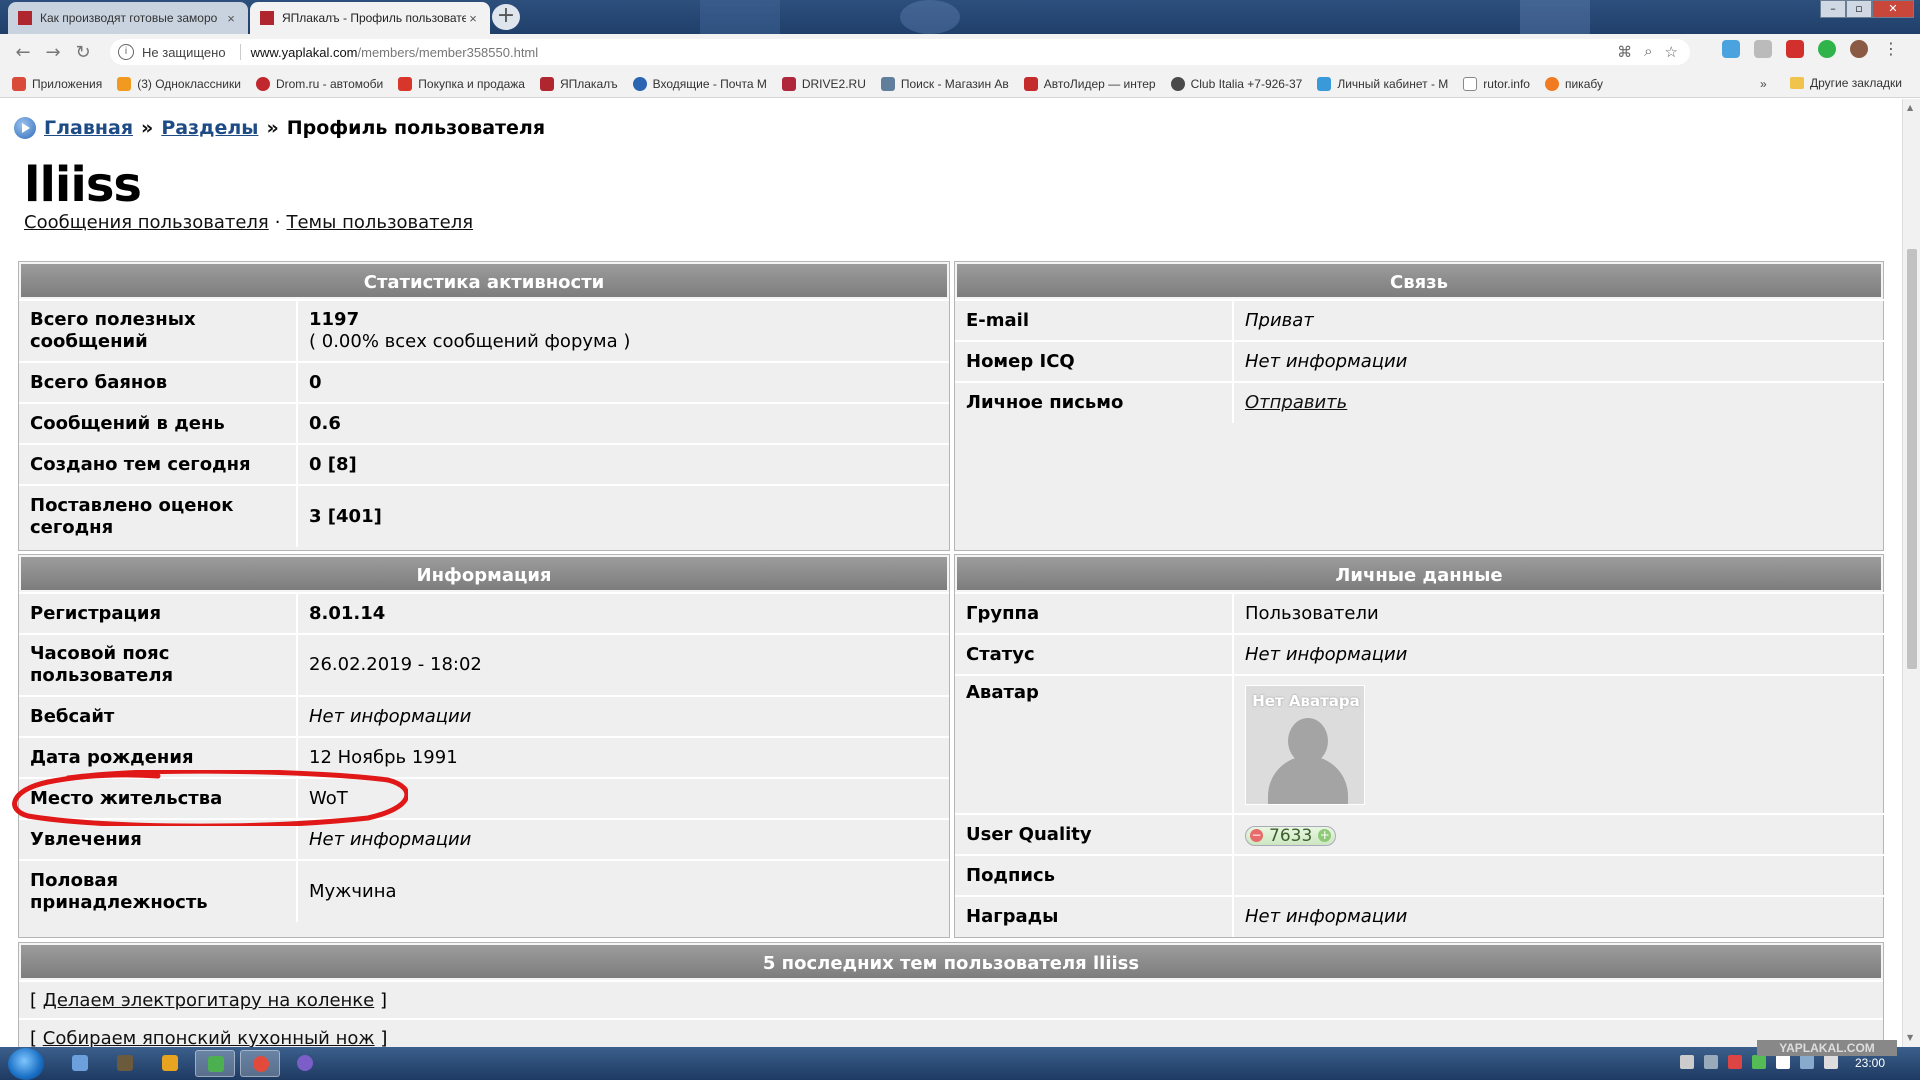  What do you see at coordinates (1506, 83) in the screenshot?
I see `bookmark-label: rutor.info` at bounding box center [1506, 83].